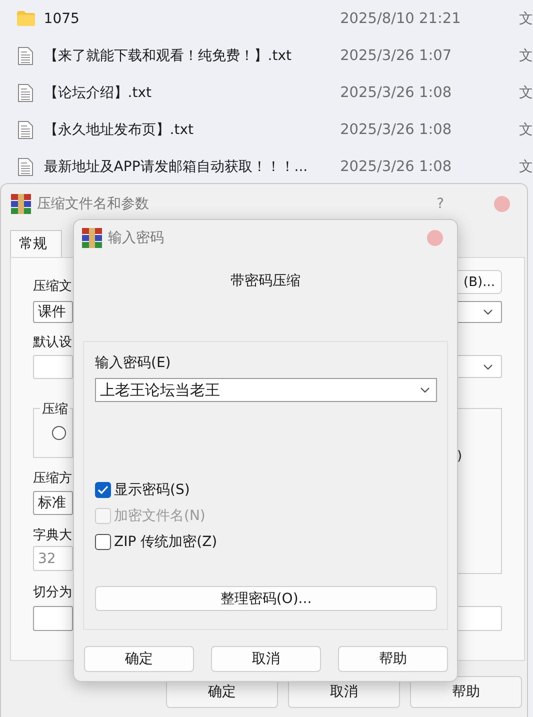 The image size is (533, 717). I want to click on checkbox-label: 显示密码(S), so click(152, 490).